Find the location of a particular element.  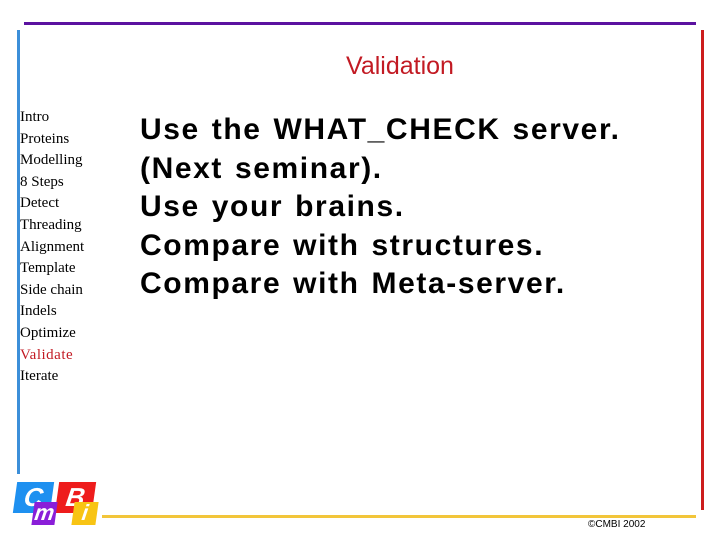

cmbi-logo: C B m i is located at coordinates (58, 504).